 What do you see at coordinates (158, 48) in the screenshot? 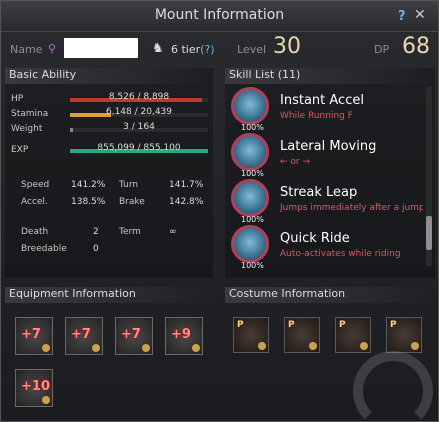
I see `horse-icon: ♞` at bounding box center [158, 48].